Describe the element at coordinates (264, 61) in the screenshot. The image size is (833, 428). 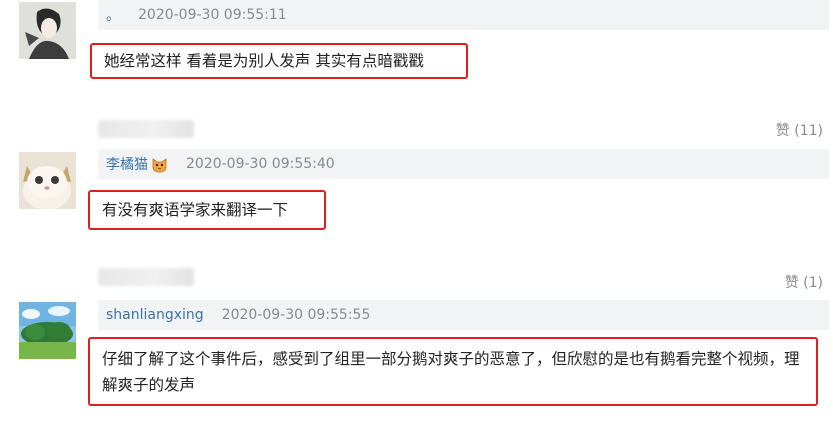
I see `comment-text: 她经常这样 看着是为别人发声 其实有点暗戳戳` at that location.